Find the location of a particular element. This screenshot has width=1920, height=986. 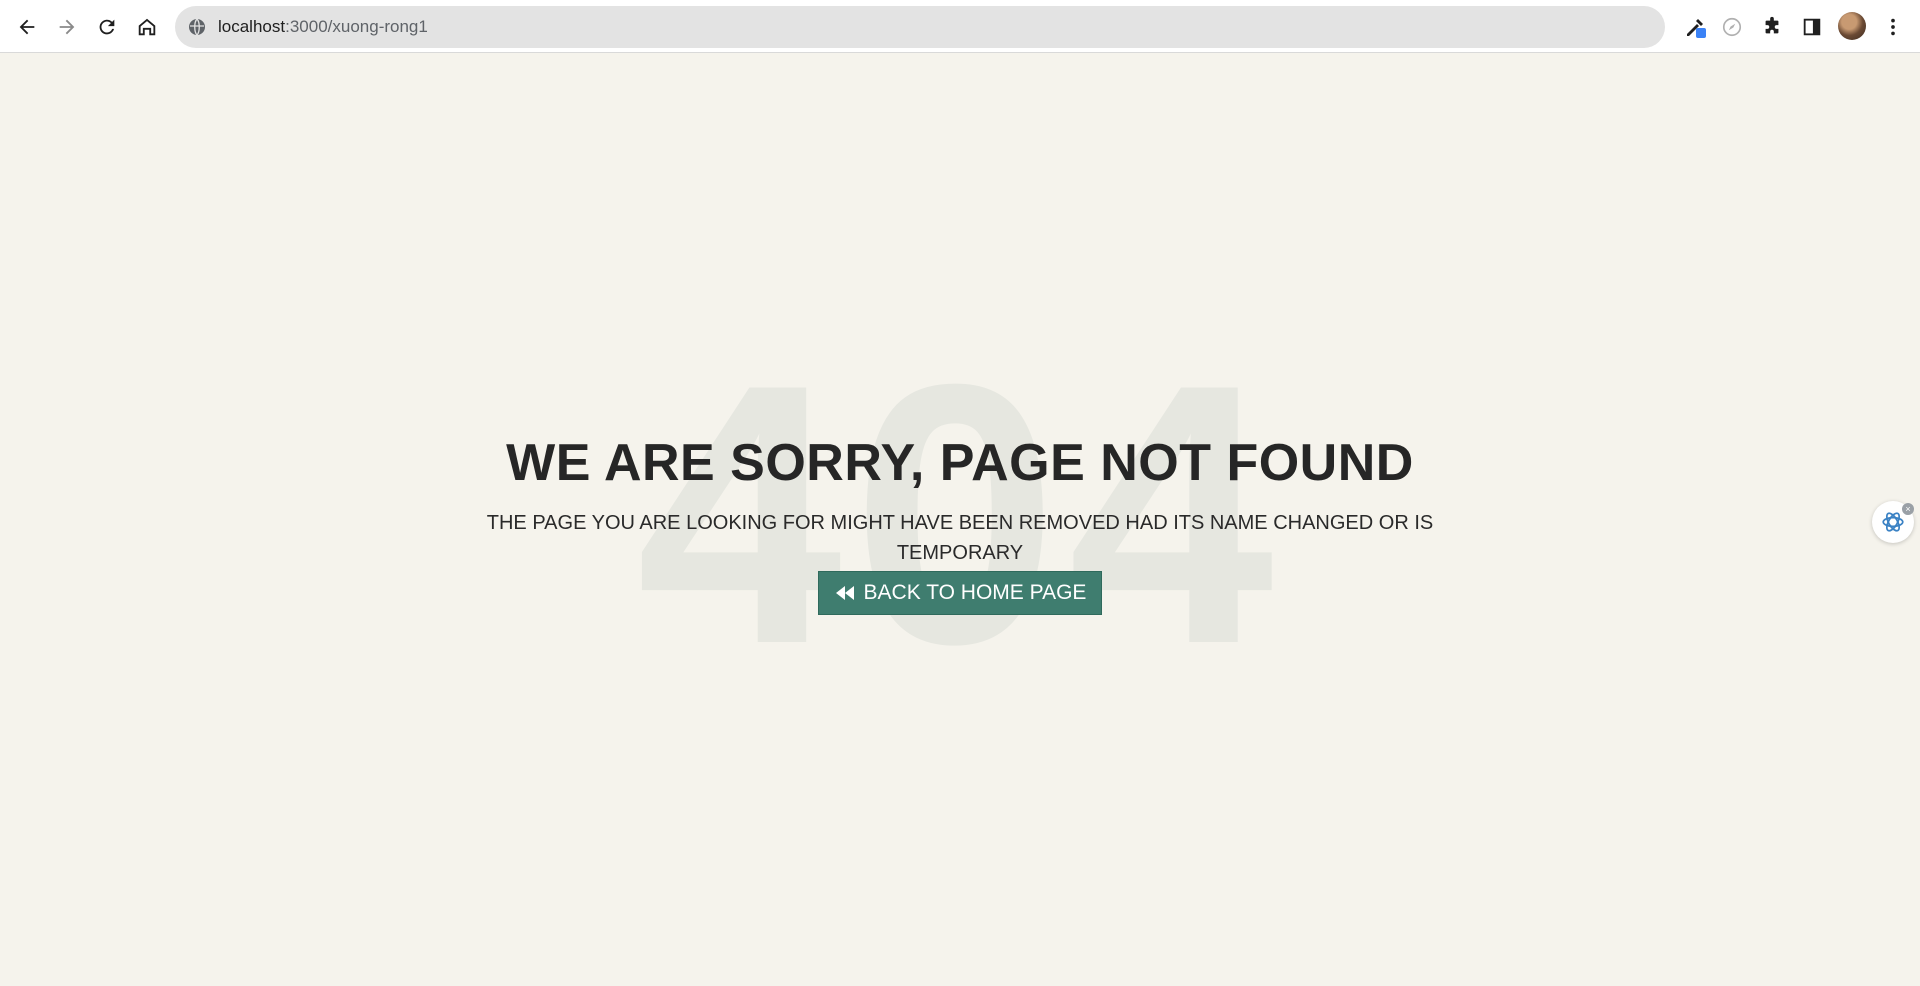

compass-extension-button is located at coordinates (1732, 27).